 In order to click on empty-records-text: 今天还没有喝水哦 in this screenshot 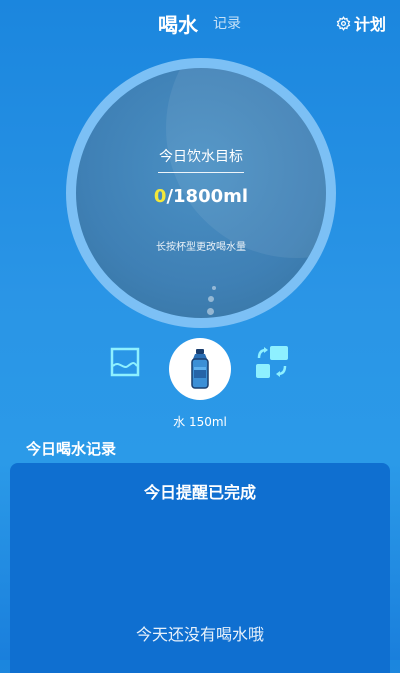, I will do `click(199, 634)`.